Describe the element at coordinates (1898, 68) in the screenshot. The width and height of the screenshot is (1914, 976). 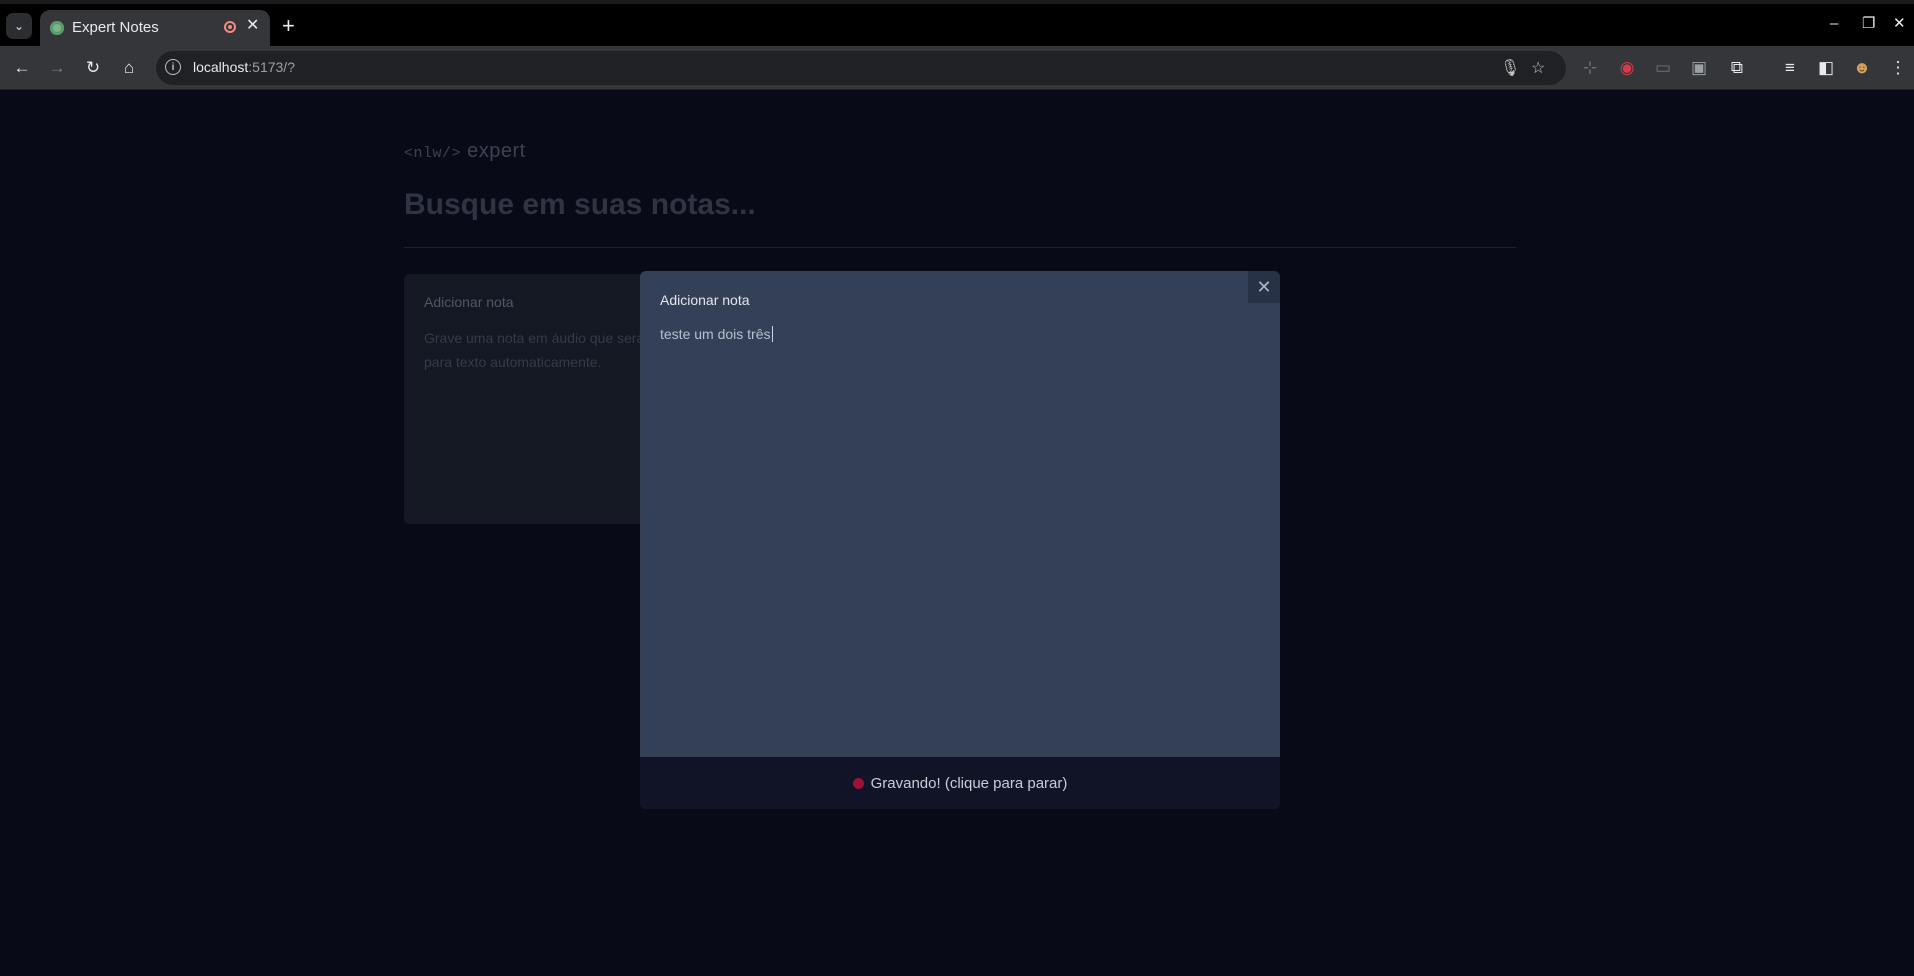
I see `menu-kebab-icon: ⋮` at that location.